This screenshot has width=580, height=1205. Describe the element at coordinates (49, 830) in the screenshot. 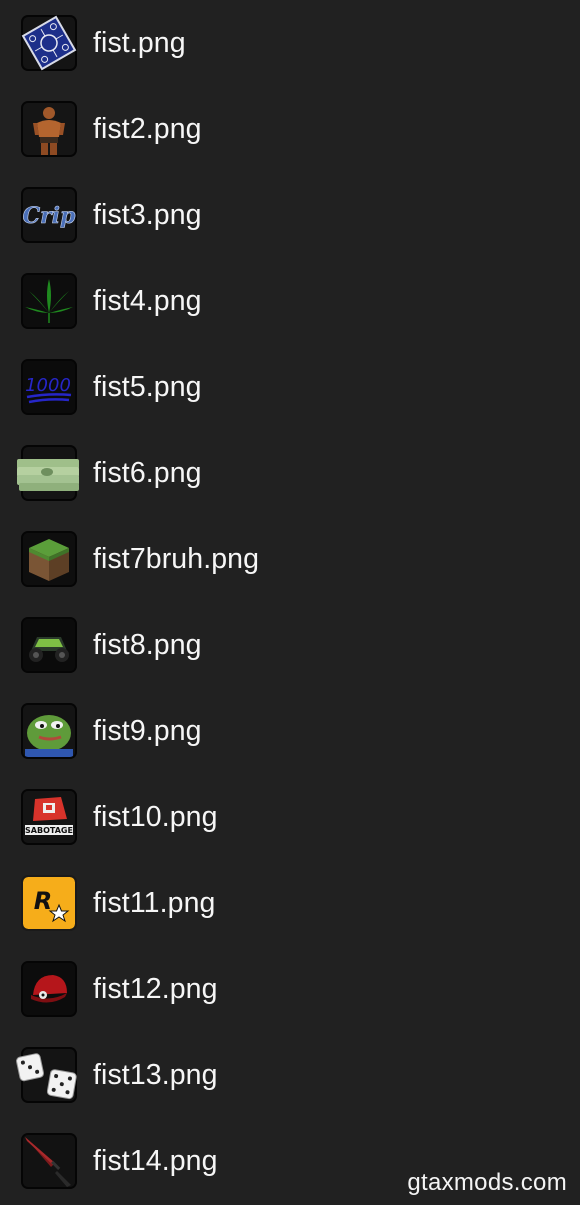

I see `svg-text: SABOTAGE` at that location.